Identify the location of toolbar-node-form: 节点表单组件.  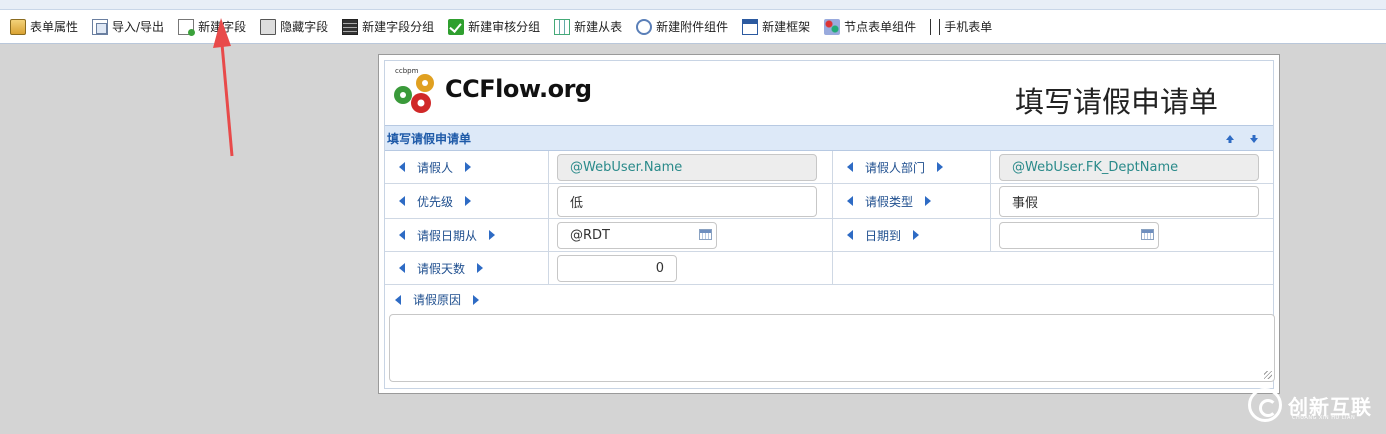
(870, 27).